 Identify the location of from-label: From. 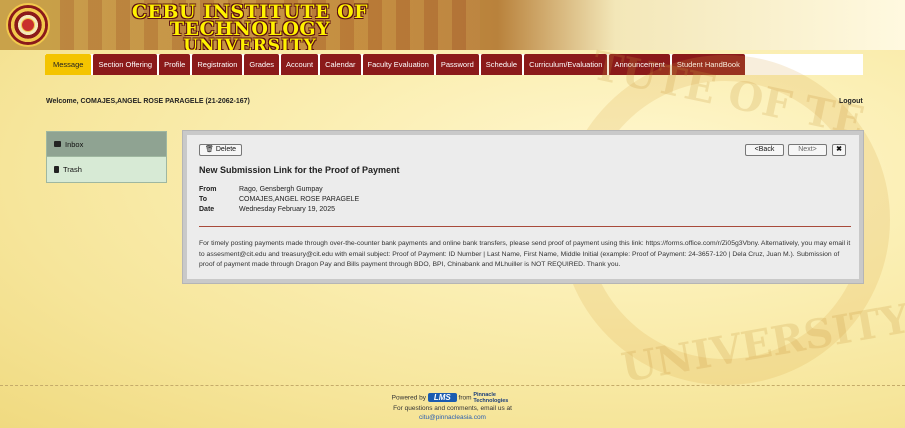
(208, 189).